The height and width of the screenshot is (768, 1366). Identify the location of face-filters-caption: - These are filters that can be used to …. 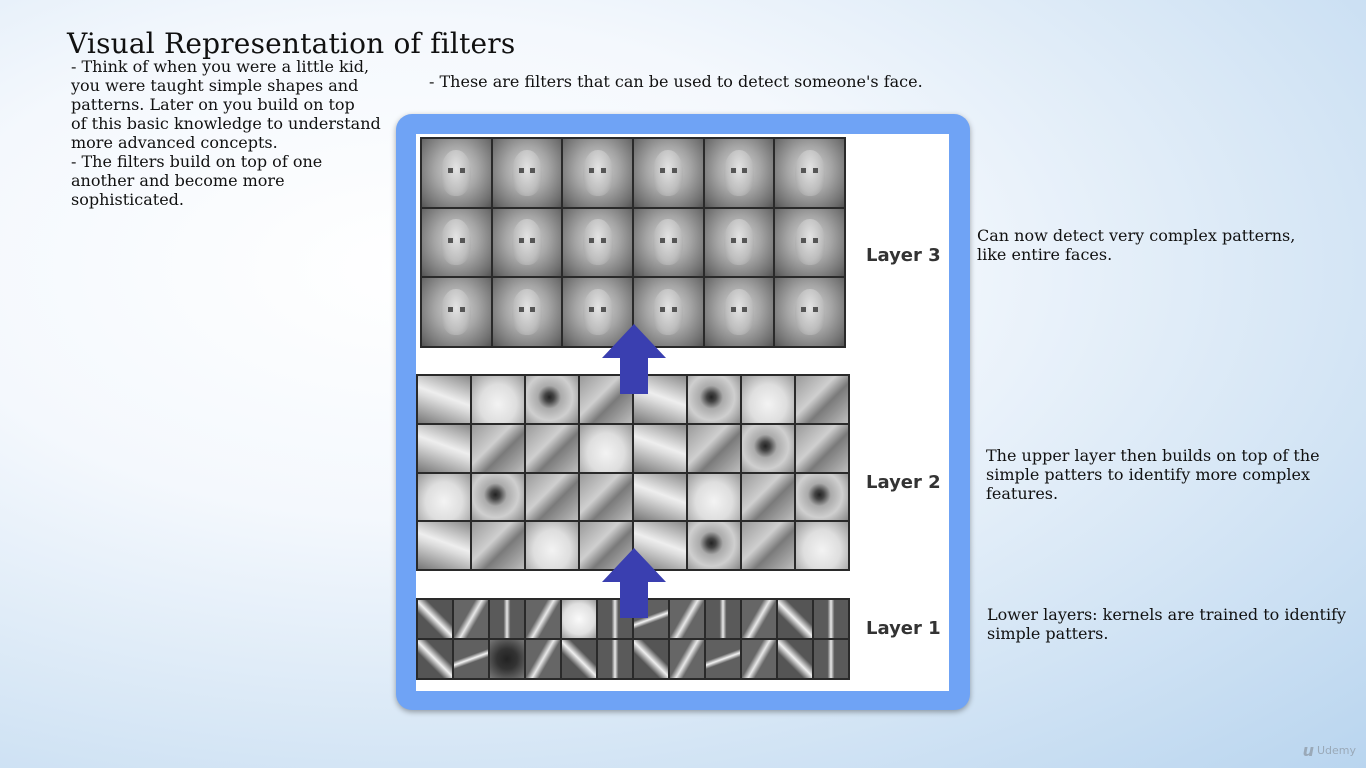
(676, 81).